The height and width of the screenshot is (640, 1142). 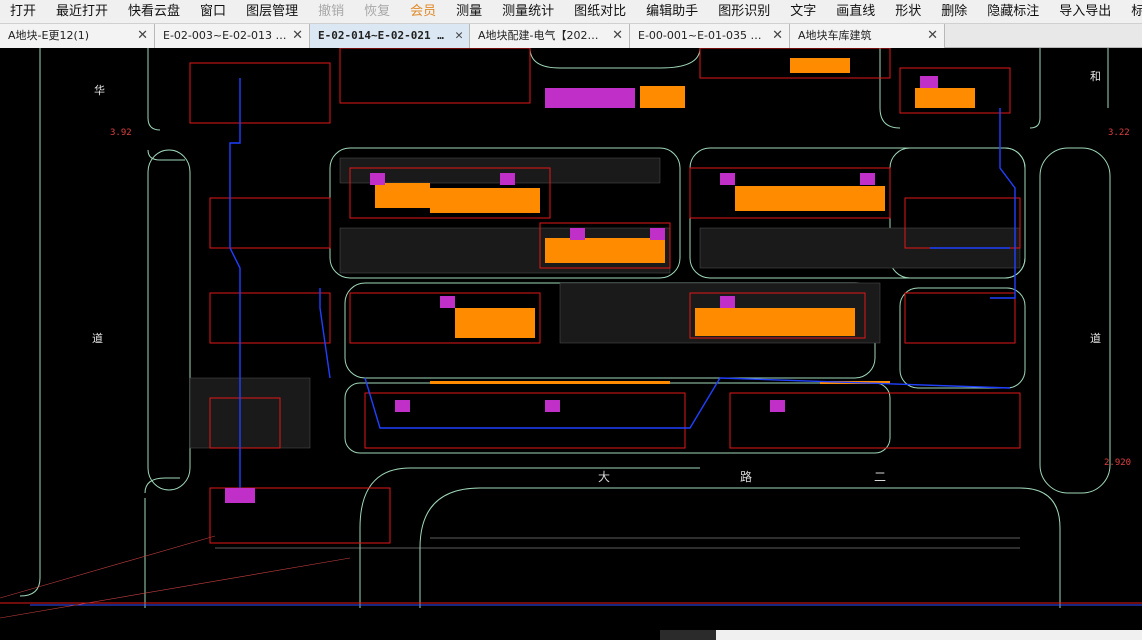 What do you see at coordinates (855, 11) in the screenshot?
I see `menu-draw-line: 画直线` at bounding box center [855, 11].